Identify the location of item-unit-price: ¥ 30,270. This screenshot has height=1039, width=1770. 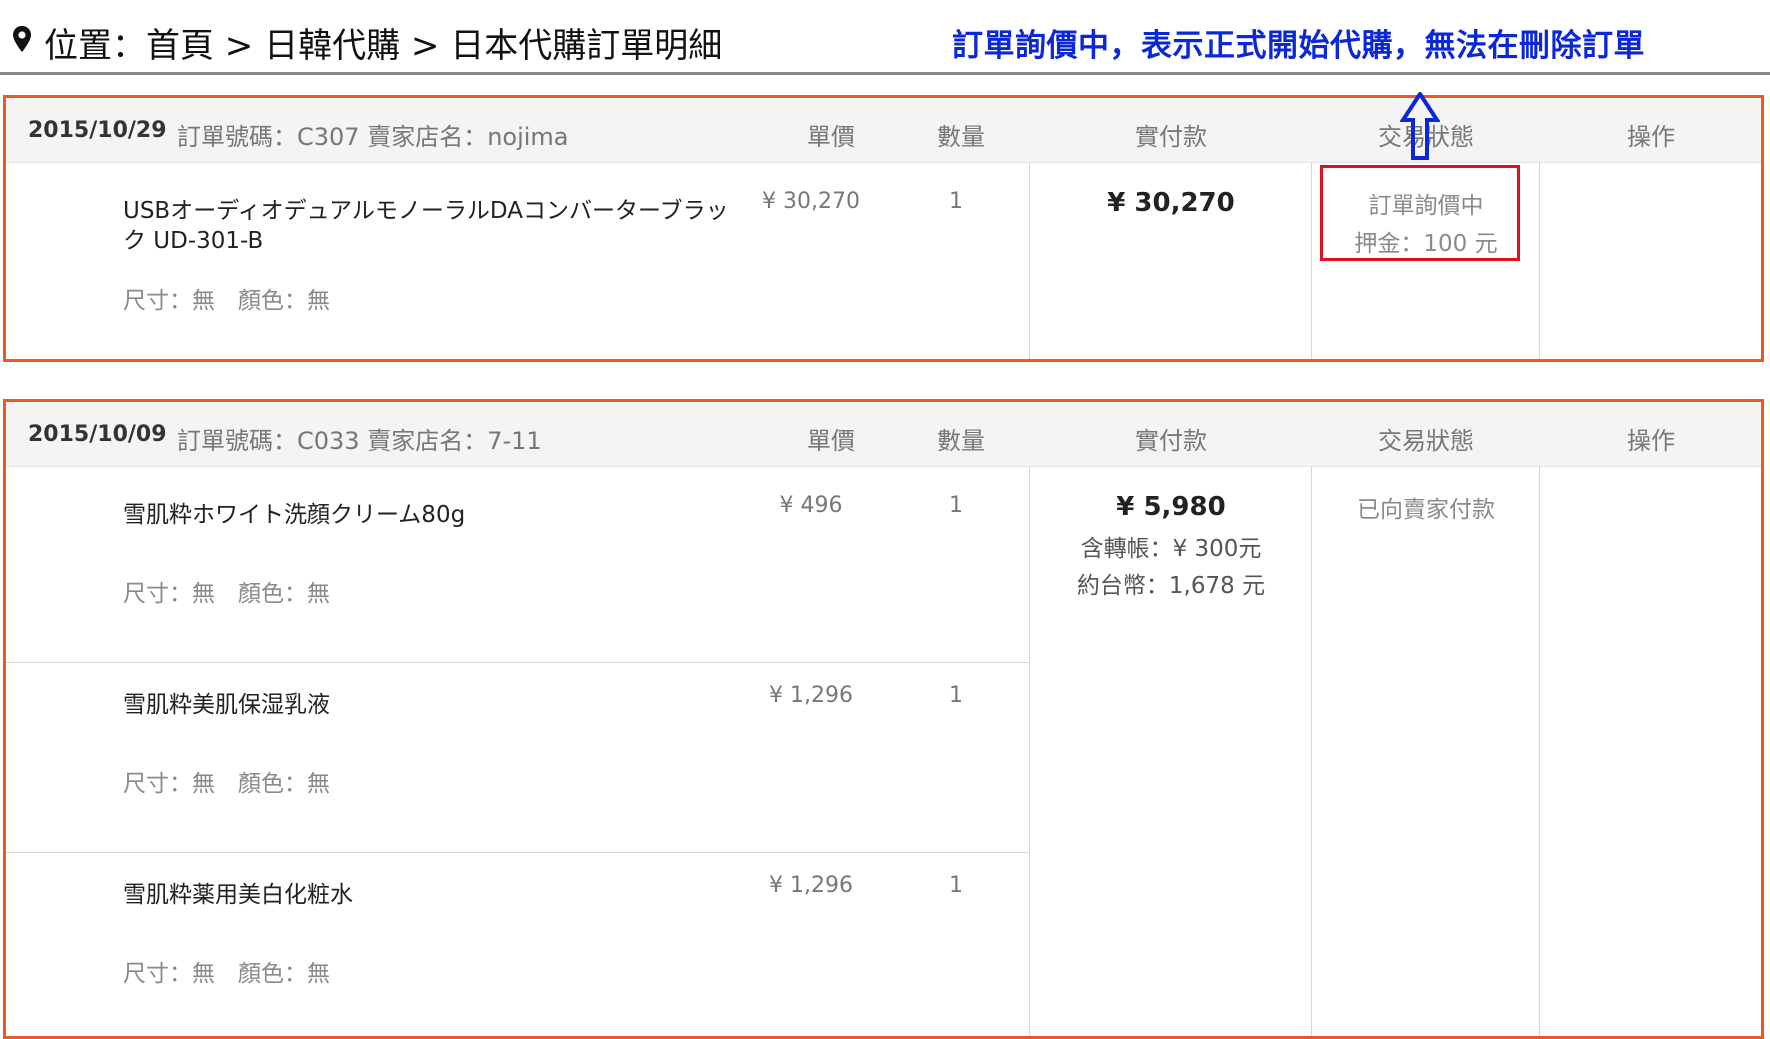
(811, 201).